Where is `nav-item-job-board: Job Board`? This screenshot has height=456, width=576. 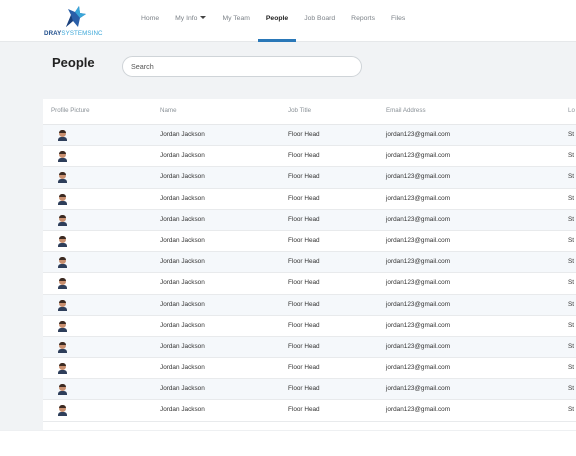 nav-item-job-board: Job Board is located at coordinates (319, 21).